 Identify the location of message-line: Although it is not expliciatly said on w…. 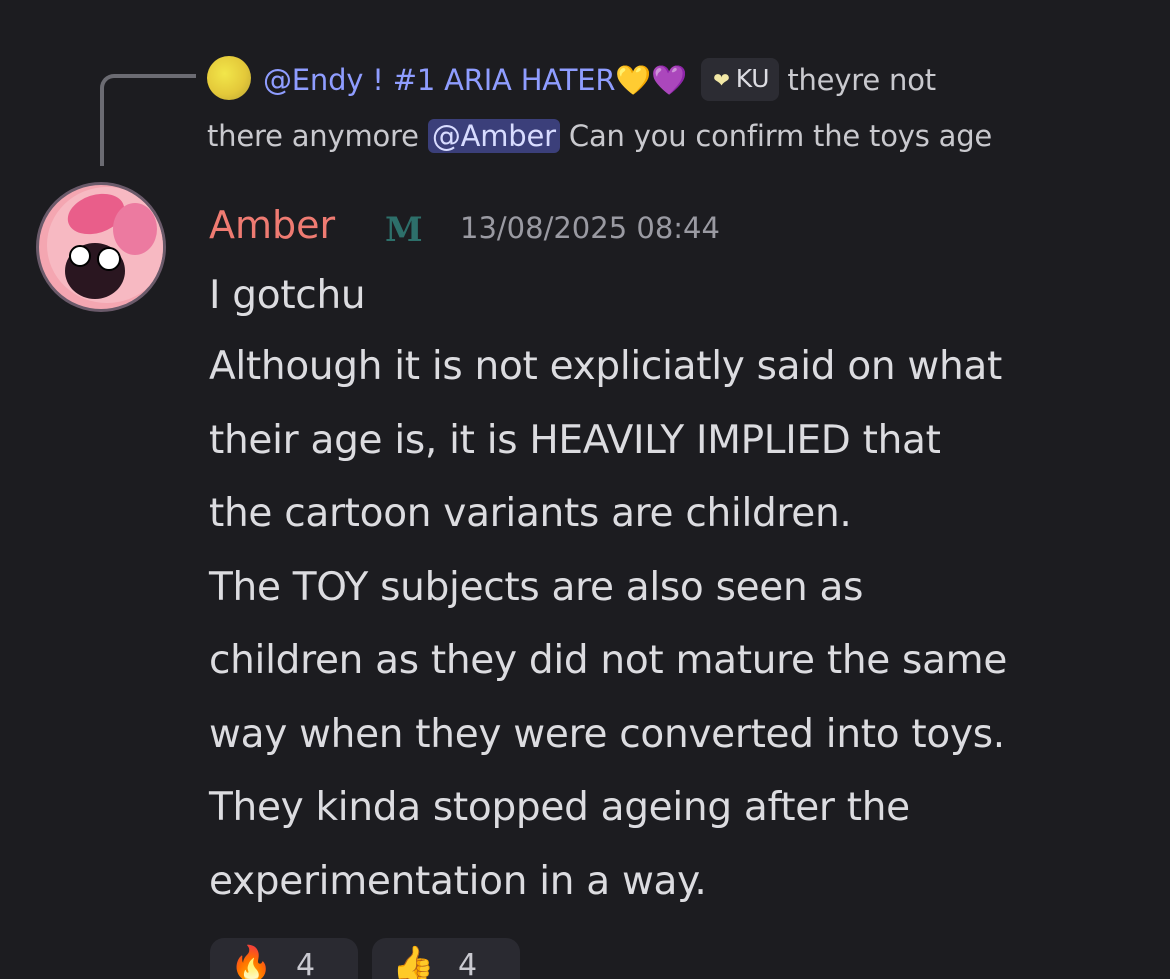
(605, 366).